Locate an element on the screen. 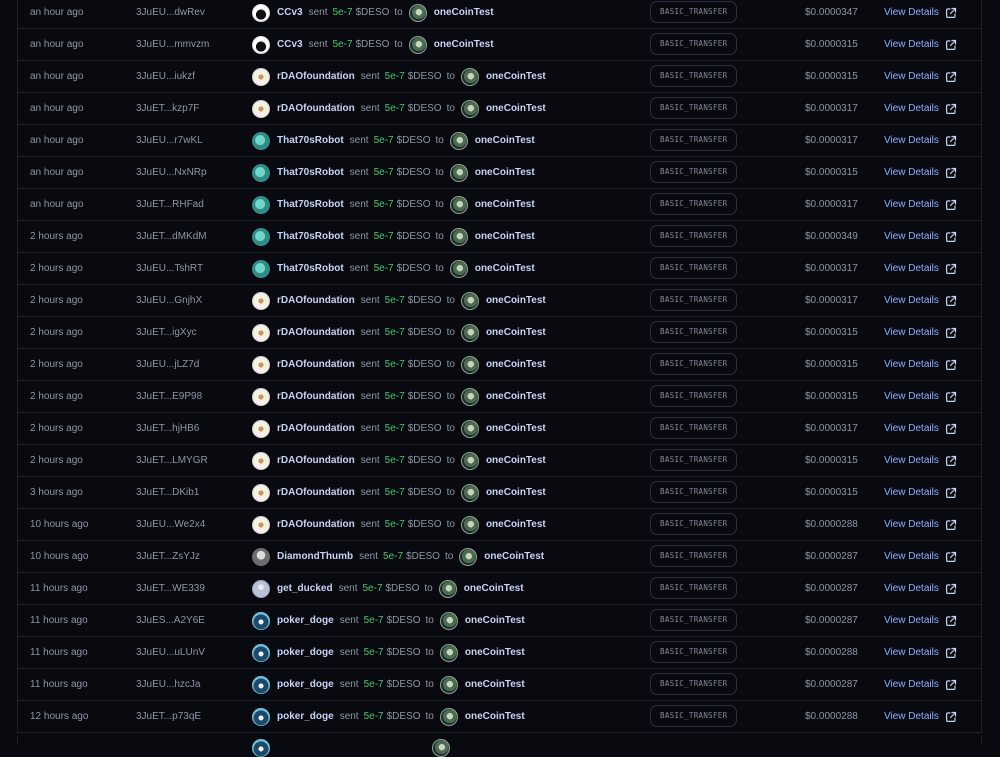 The image size is (1000, 757). tx-hash: 3JuEU...We2x4 is located at coordinates (170, 524).